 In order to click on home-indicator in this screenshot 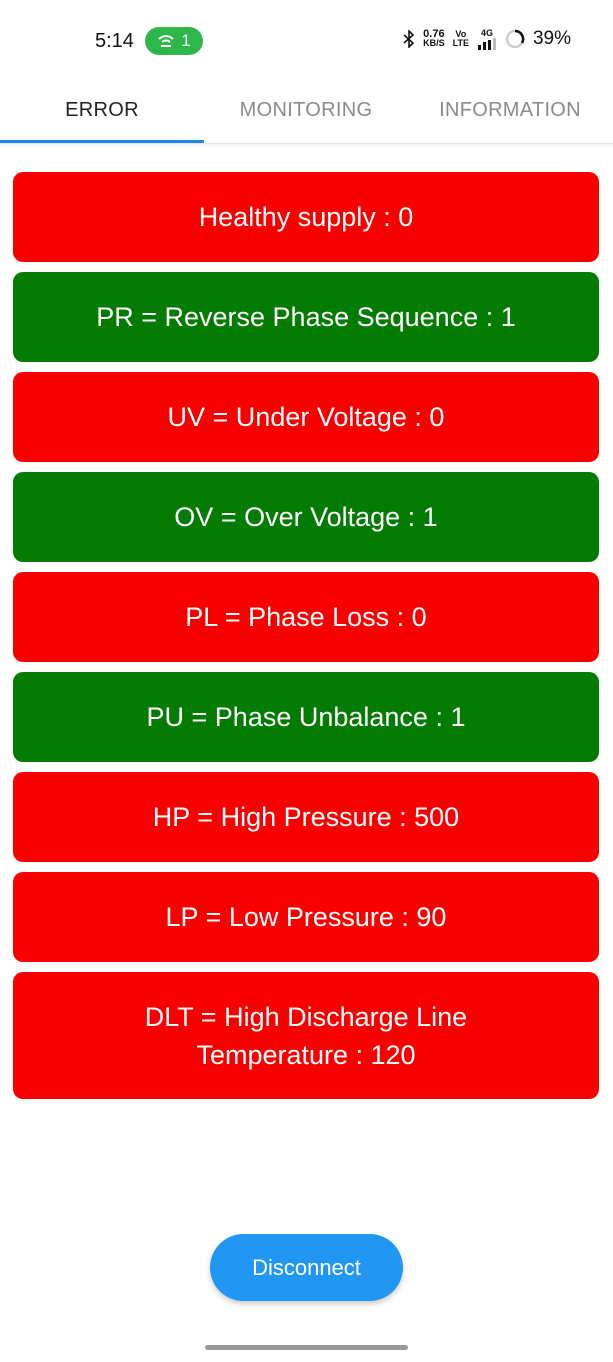, I will do `click(306, 1347)`.